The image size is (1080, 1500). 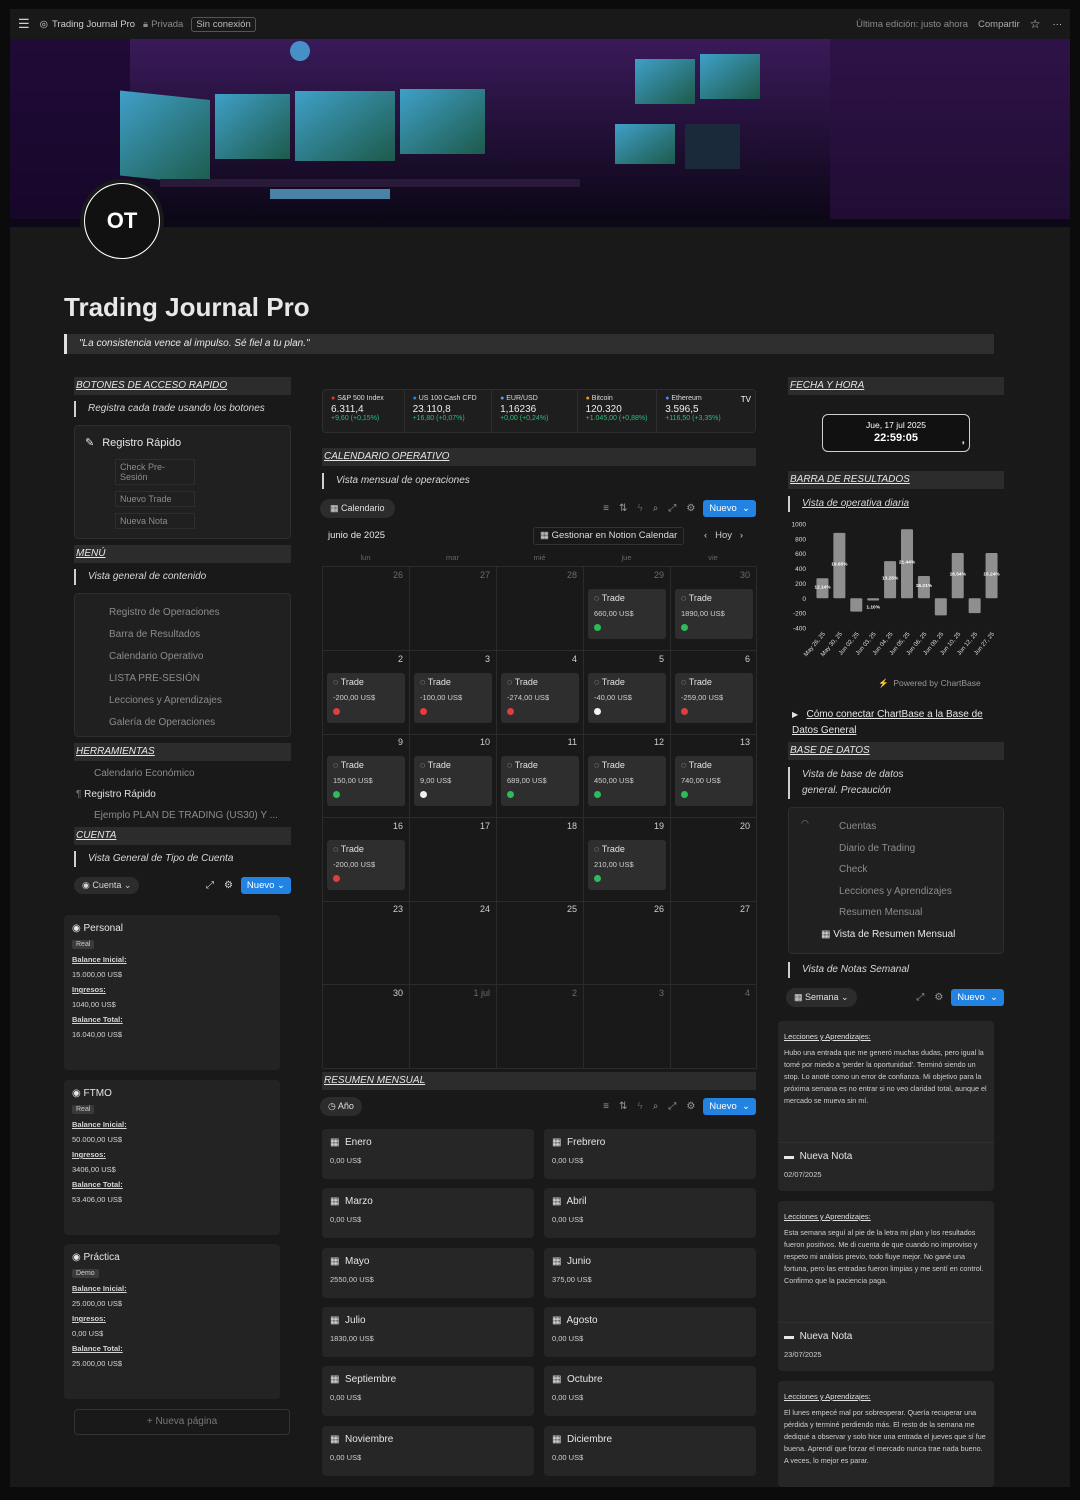 What do you see at coordinates (623, 1106) in the screenshot?
I see `sort-icon: ⇅` at bounding box center [623, 1106].